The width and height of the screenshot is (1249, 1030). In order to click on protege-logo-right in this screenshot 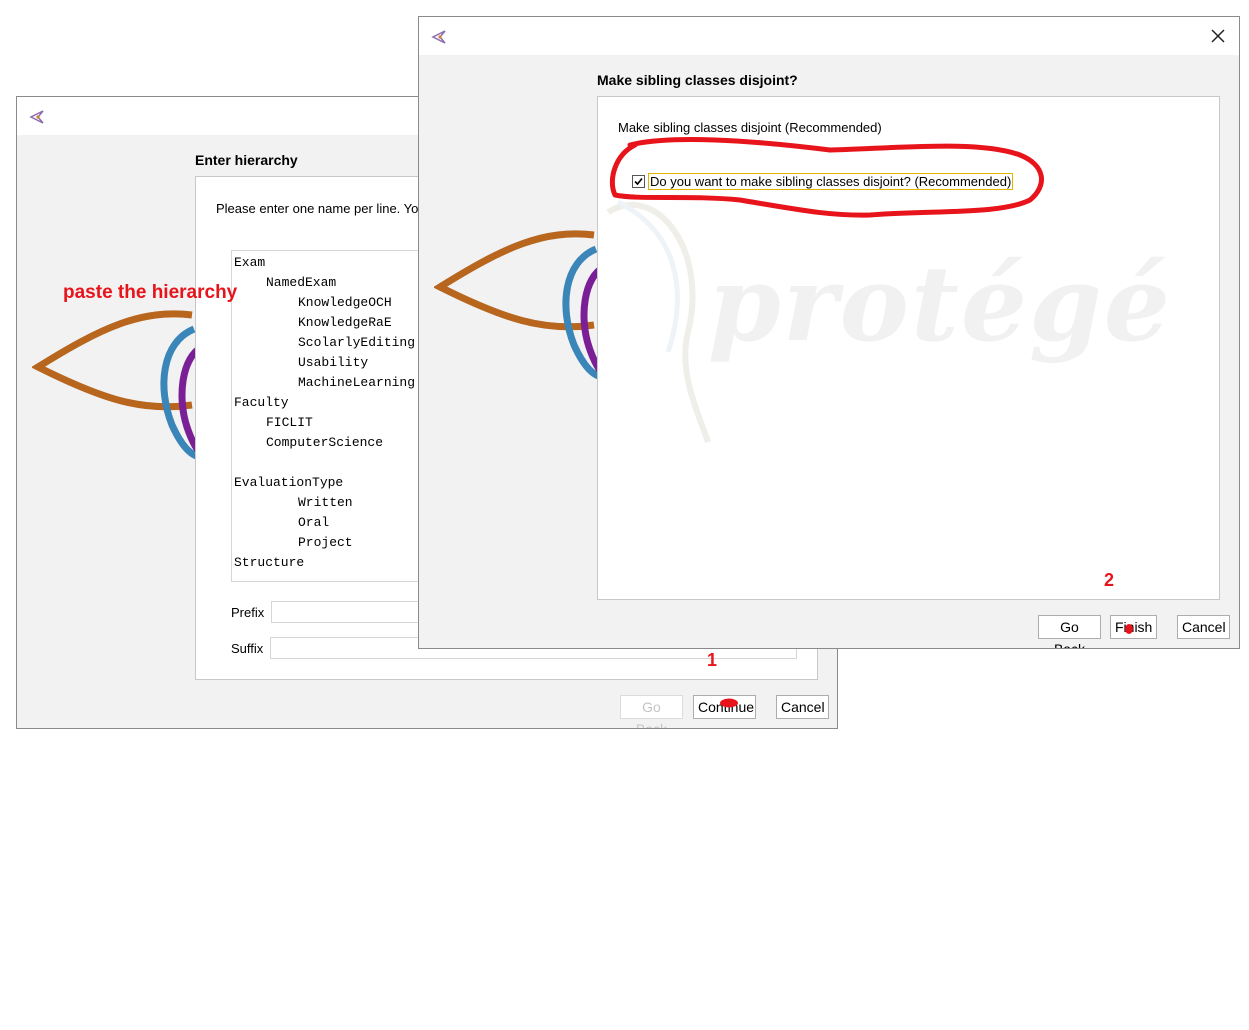, I will do `click(519, 305)`.